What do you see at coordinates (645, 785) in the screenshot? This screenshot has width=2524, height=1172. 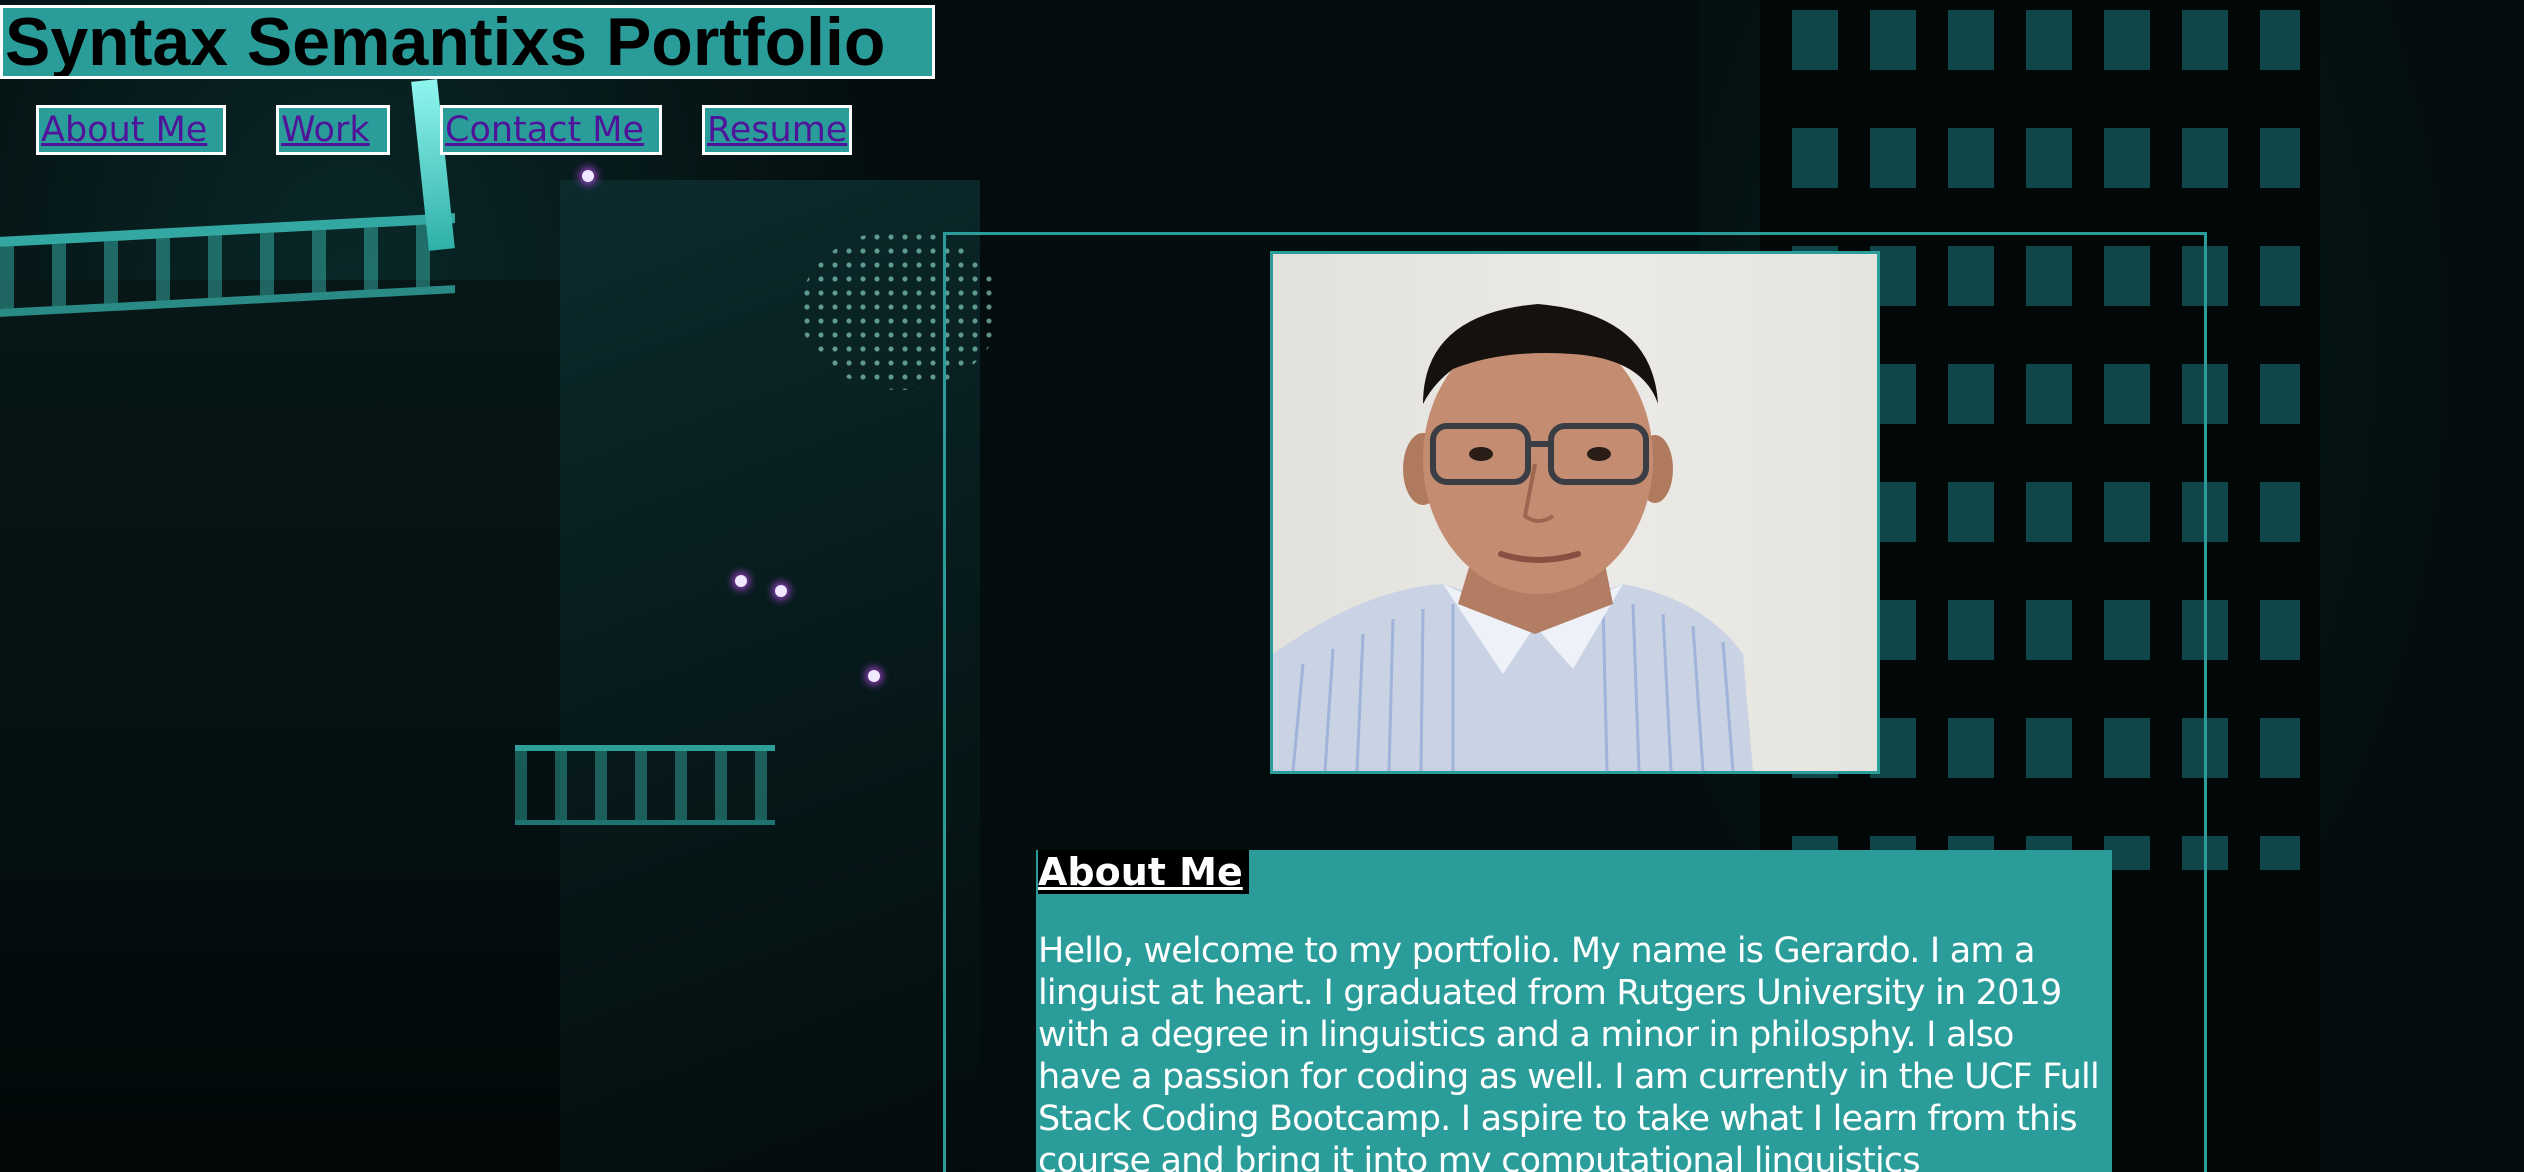 I see `background-lit-bridge` at bounding box center [645, 785].